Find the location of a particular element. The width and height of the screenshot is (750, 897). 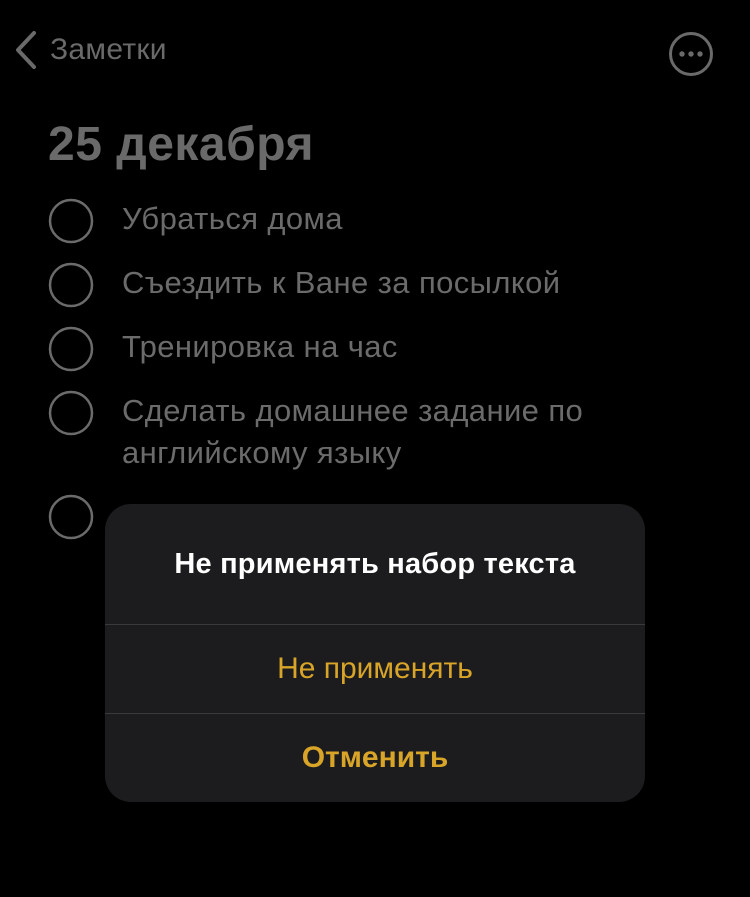

ellipsis-circle-icon is located at coordinates (691, 54).